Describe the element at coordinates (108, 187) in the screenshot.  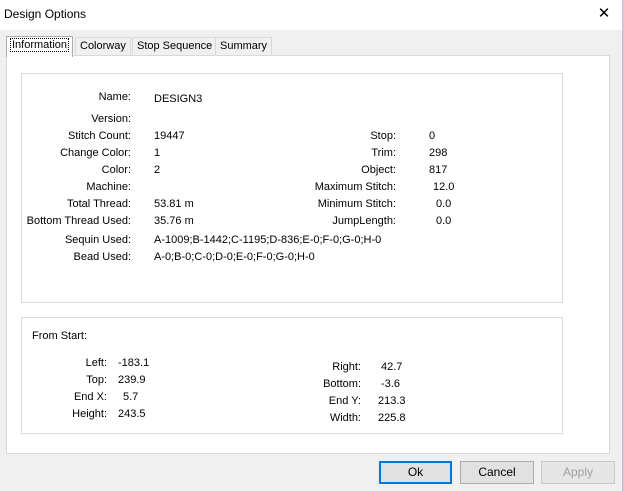
I see `machine-label: Machine:` at that location.